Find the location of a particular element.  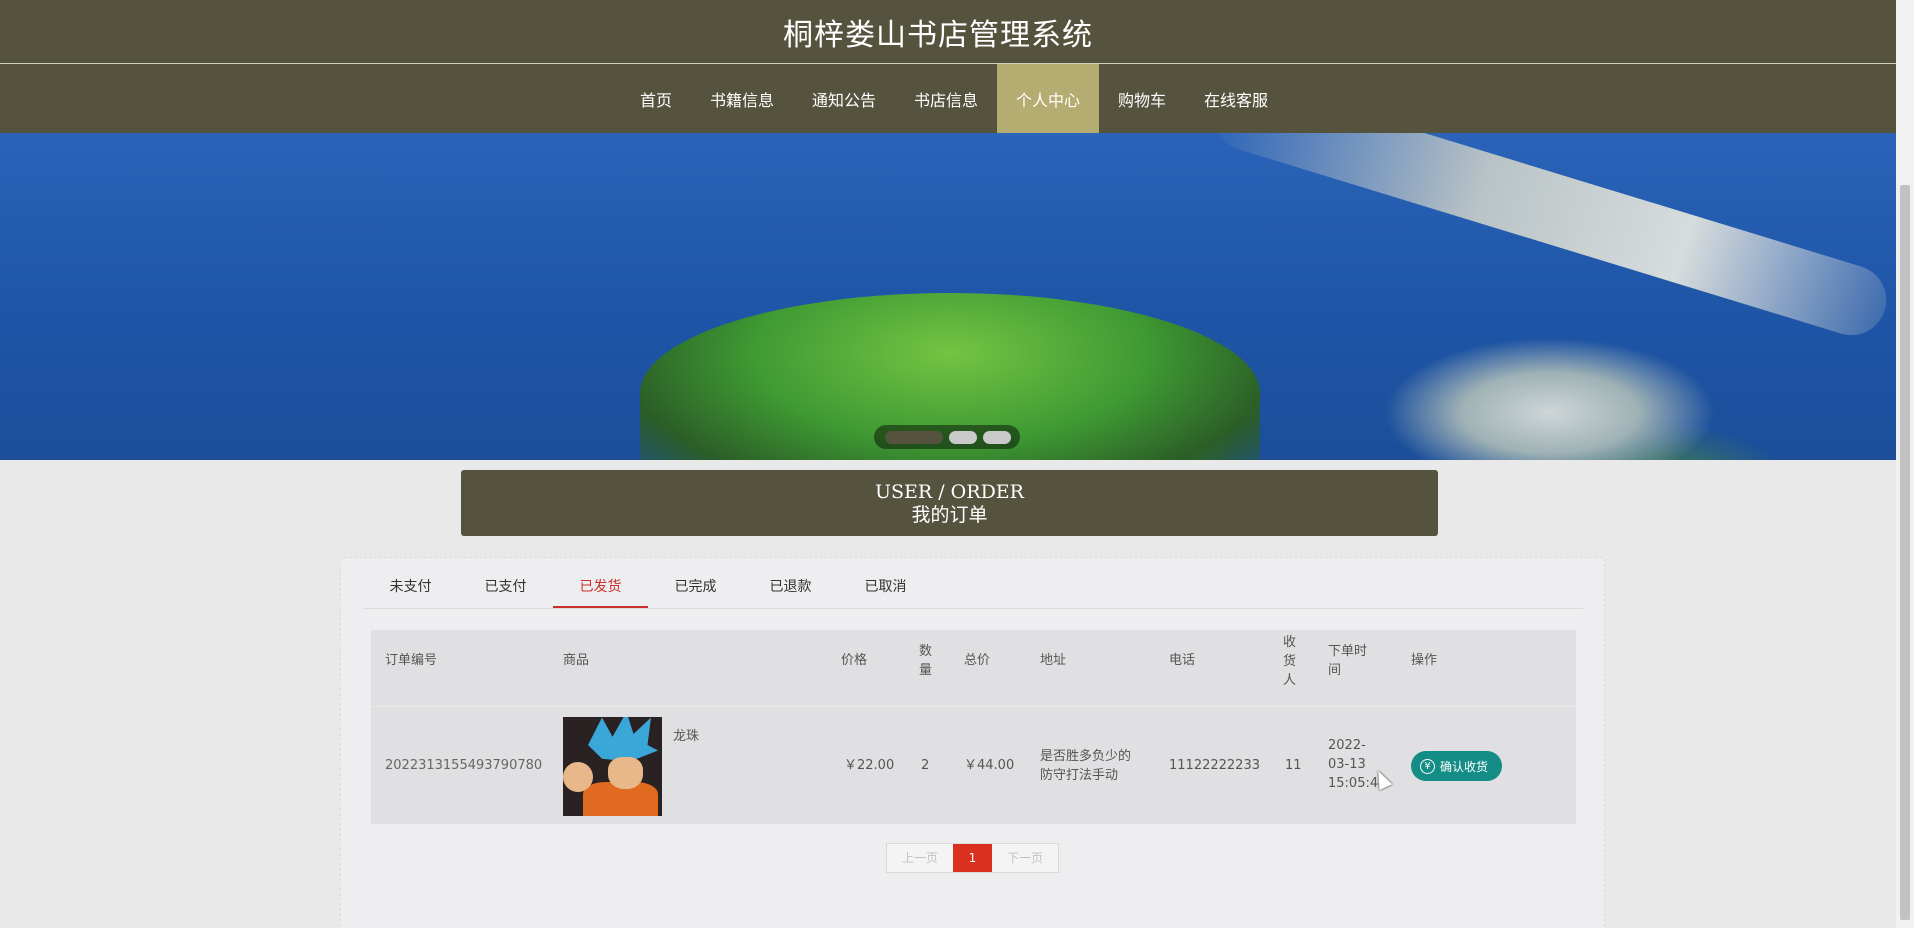

cell-address: 是否胜多负少的防守打法手动 is located at coordinates (1086, 766).